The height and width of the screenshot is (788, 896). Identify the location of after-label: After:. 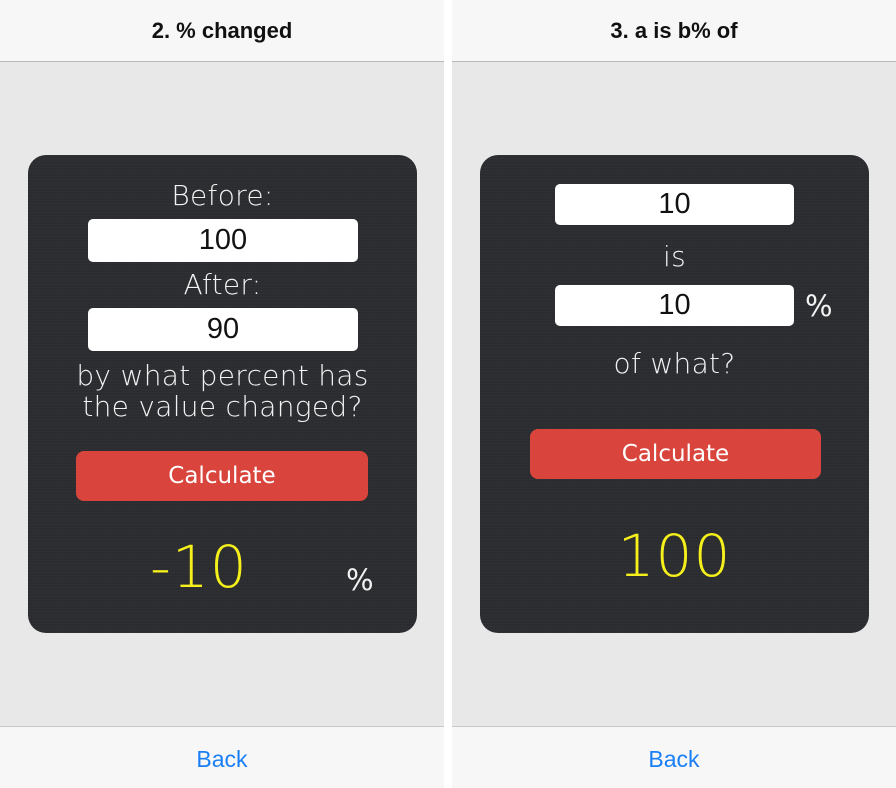
(222, 284).